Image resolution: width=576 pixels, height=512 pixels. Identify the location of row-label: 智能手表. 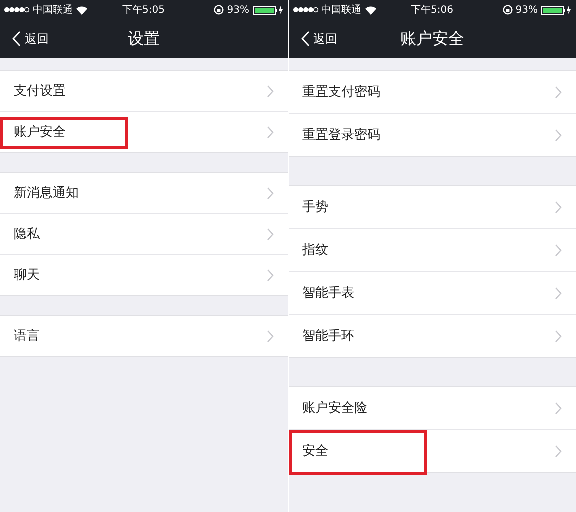
(328, 293).